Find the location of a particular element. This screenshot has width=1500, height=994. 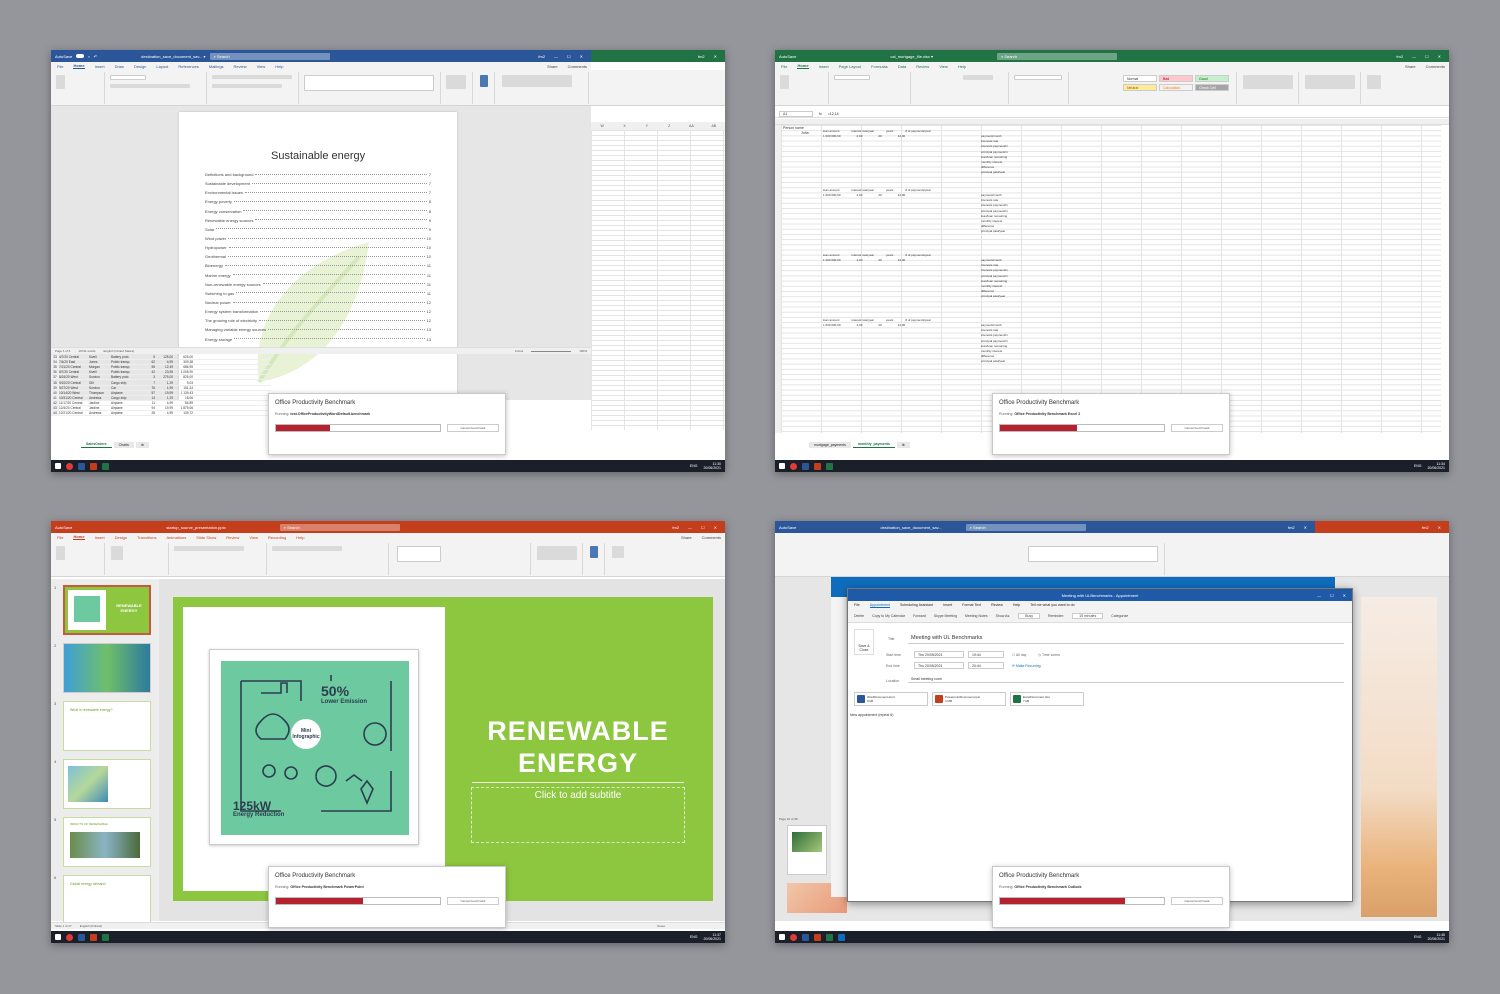

block-value: 1 000 000,00 is located at coordinates (832, 136).